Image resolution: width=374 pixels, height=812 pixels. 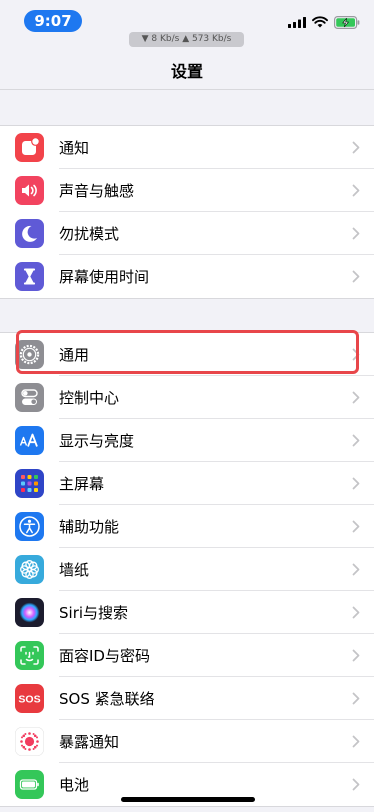 I want to click on settings-row-accessibility: 辅助功能, so click(x=187, y=526).